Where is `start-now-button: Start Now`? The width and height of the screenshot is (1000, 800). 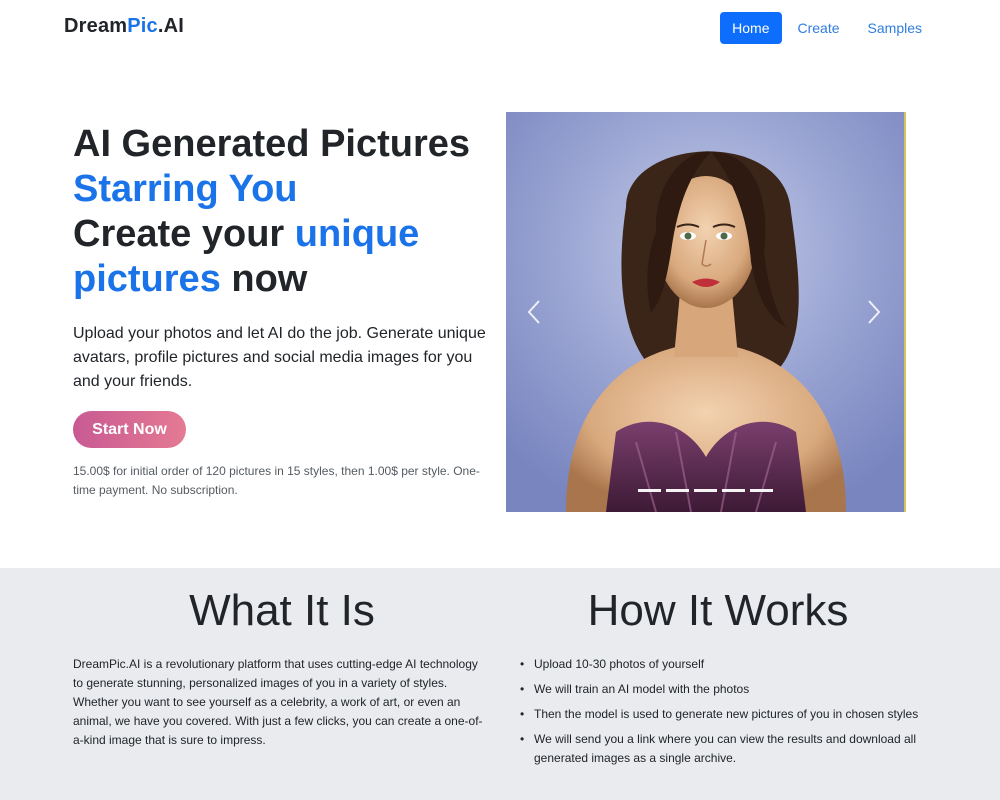
start-now-button: Start Now is located at coordinates (129, 429).